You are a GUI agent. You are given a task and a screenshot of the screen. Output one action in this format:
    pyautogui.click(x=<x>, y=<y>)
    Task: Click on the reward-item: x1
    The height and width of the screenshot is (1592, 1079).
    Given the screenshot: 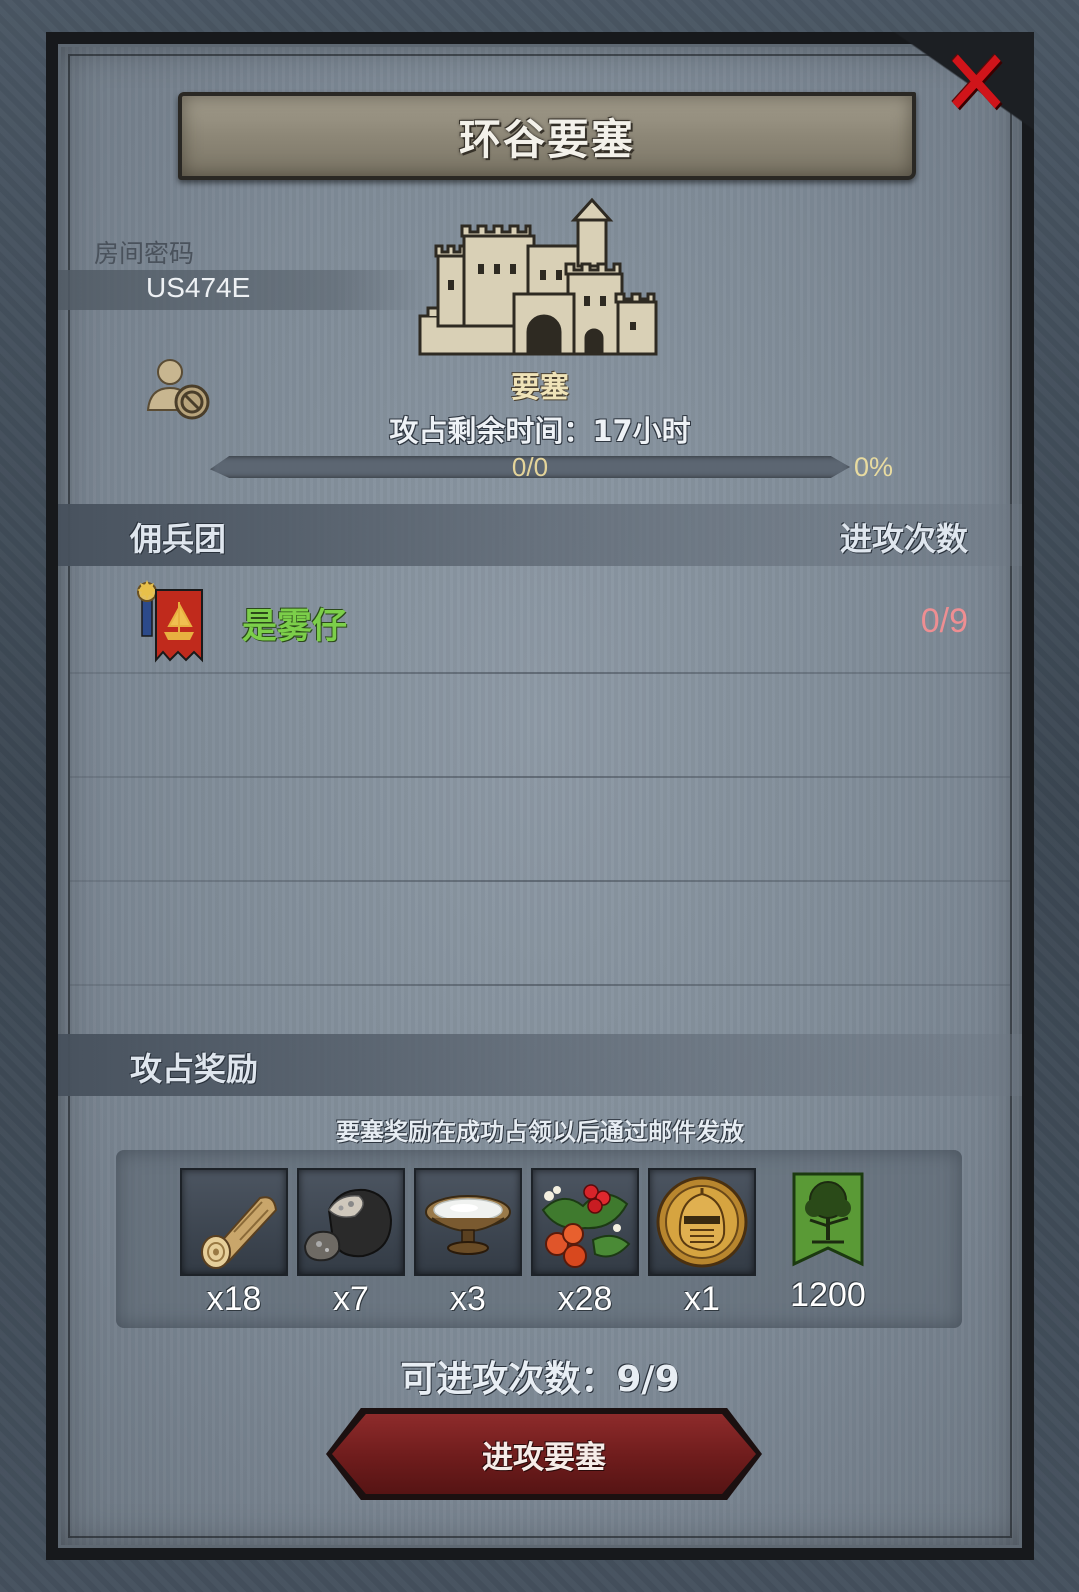 What is the action you would take?
    pyautogui.click(x=702, y=1243)
    